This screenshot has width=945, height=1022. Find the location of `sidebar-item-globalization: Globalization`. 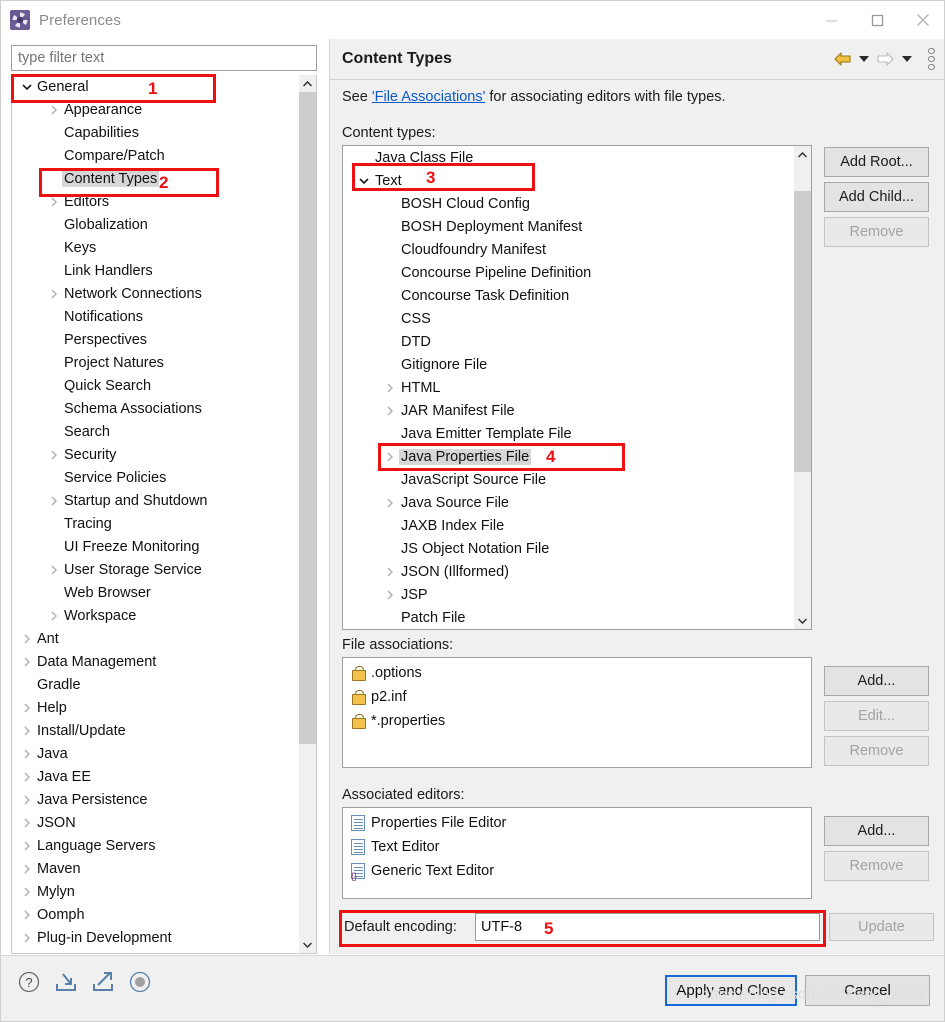

sidebar-item-globalization: Globalization is located at coordinates (156, 224).